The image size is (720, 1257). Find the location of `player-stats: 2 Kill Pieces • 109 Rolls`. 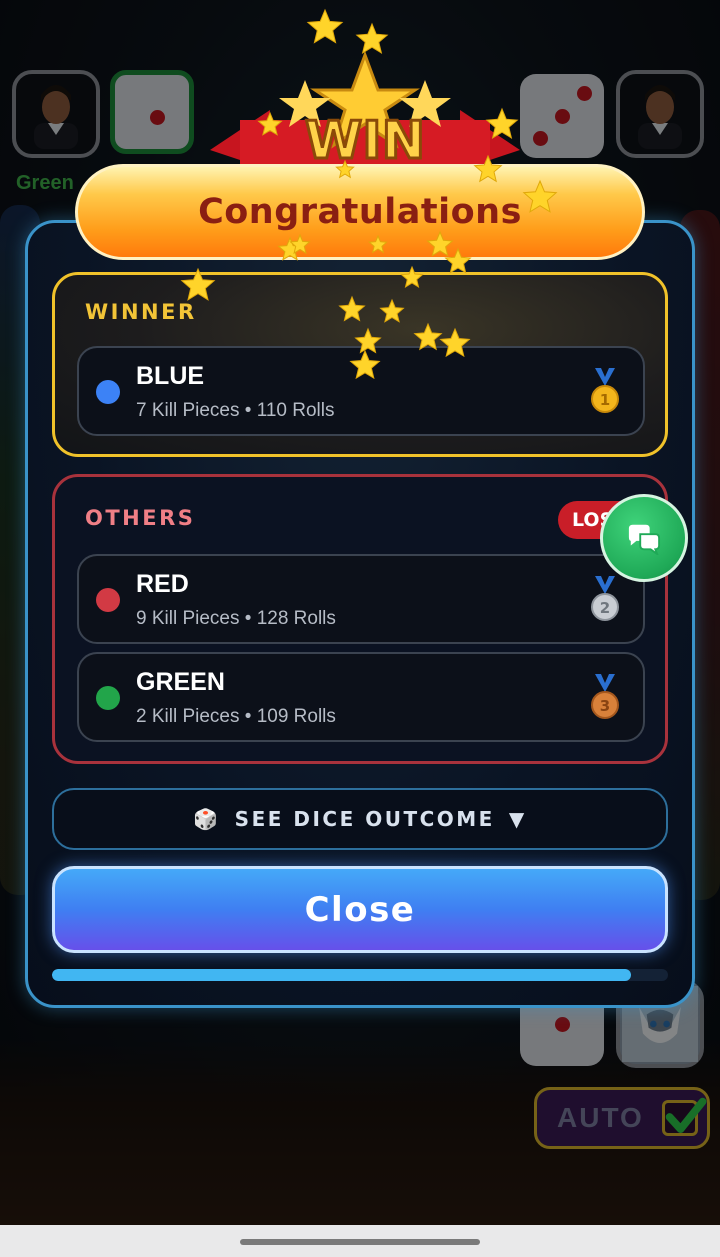

player-stats: 2 Kill Pieces • 109 Rolls is located at coordinates (236, 716).